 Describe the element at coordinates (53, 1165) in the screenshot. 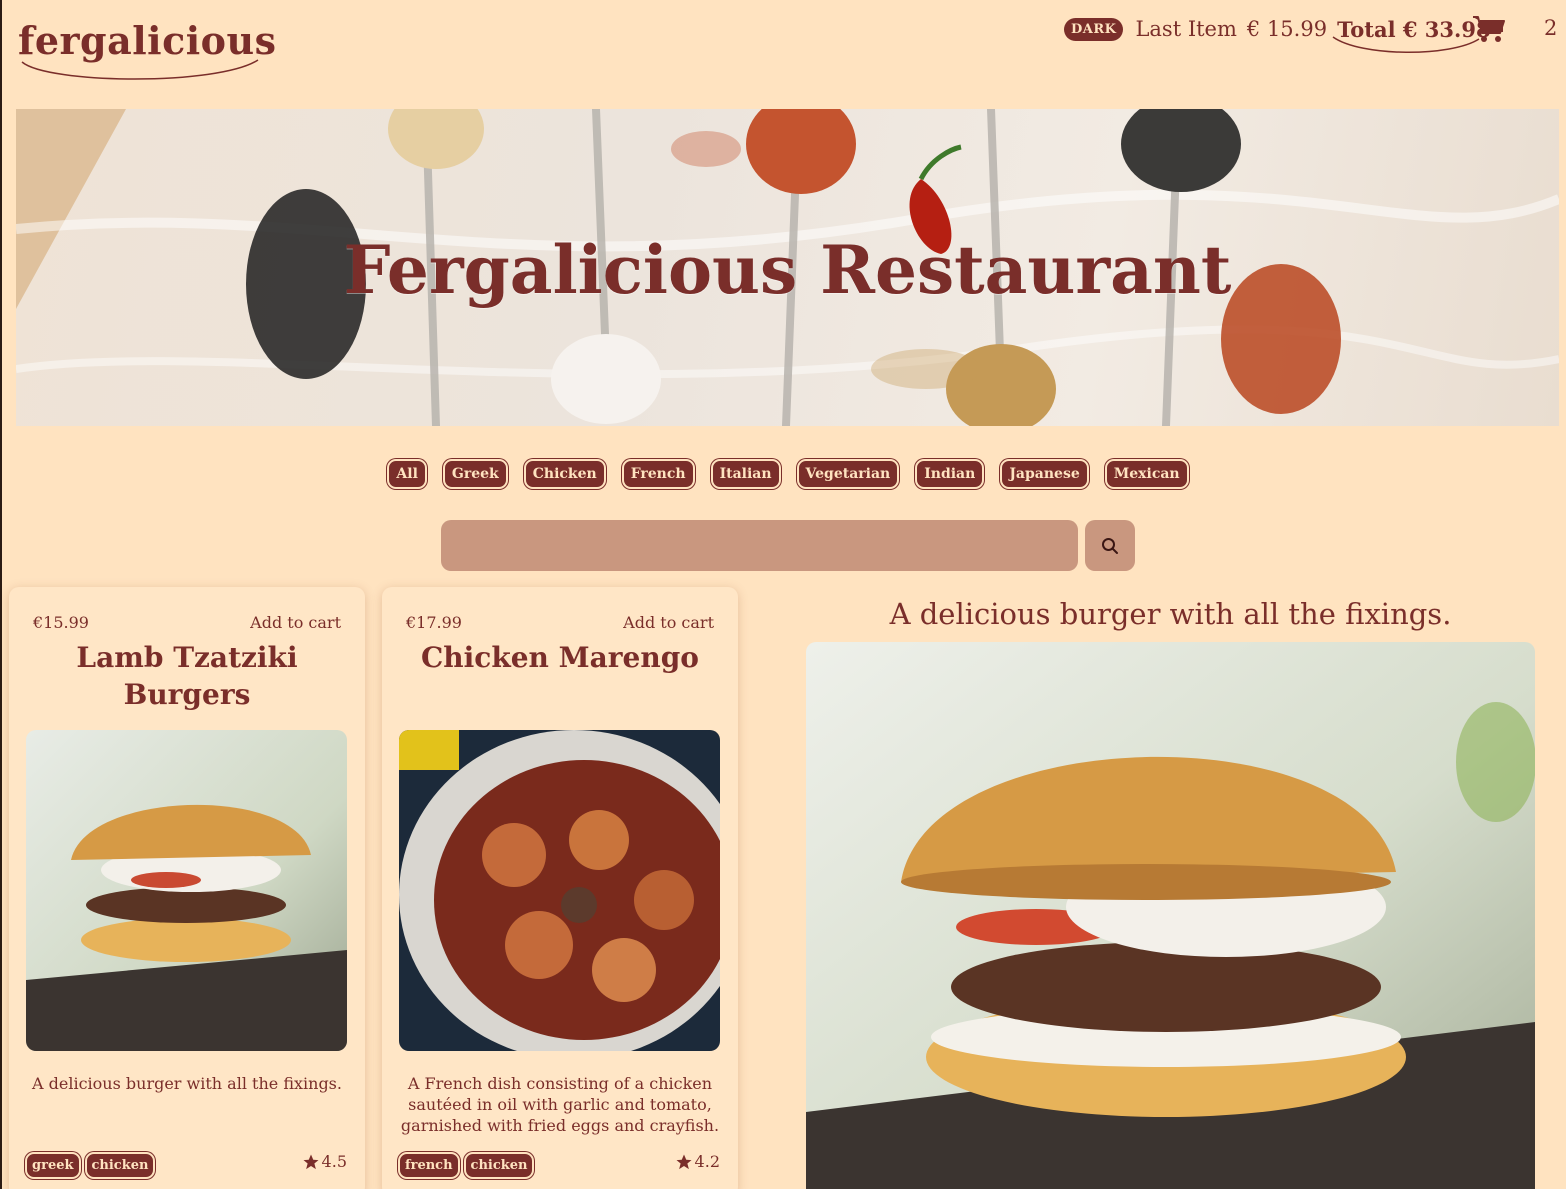

I see `tag-greek: greek` at that location.